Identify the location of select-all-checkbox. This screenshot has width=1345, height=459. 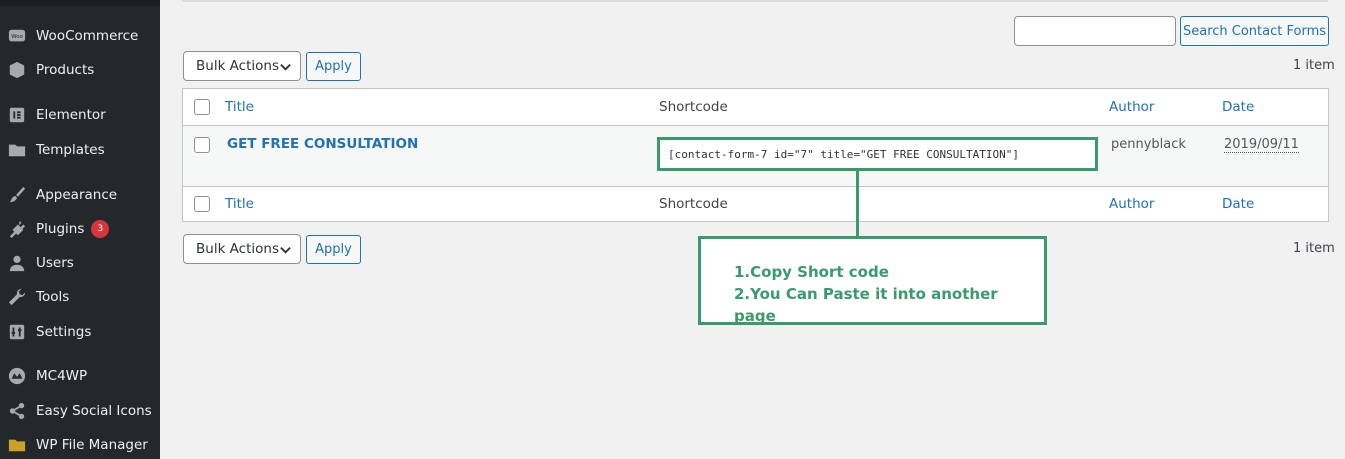
(202, 107).